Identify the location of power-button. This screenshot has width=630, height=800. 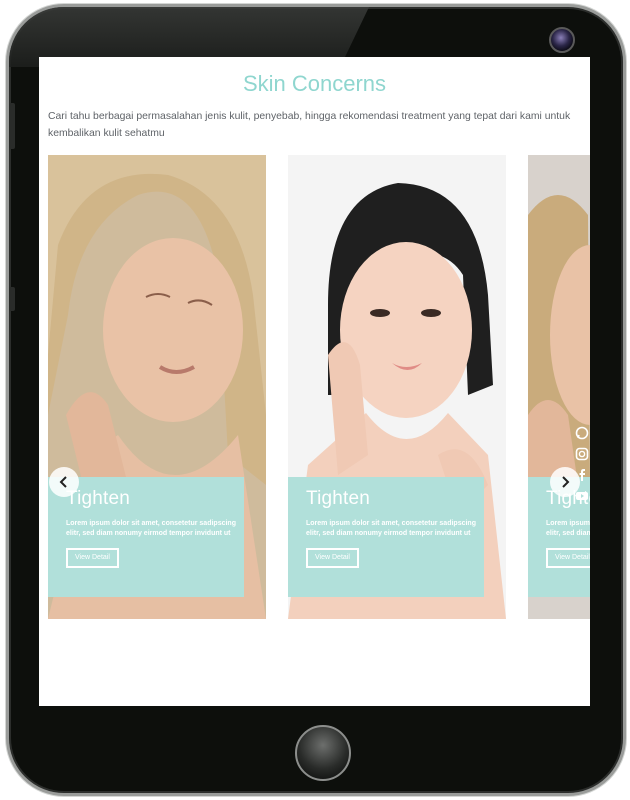
(12, 299).